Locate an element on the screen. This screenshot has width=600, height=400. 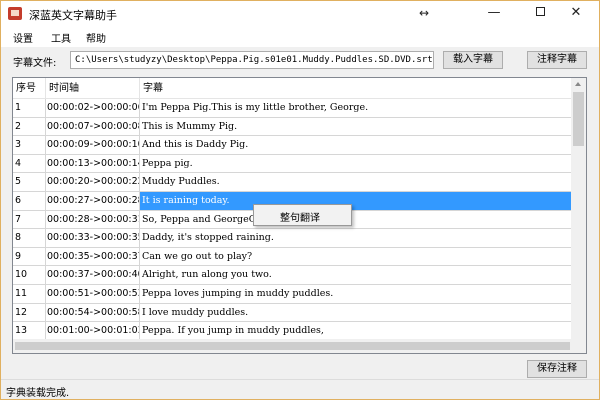
row-time-cell: 00:00:20->00:00:22 is located at coordinates (93, 182).